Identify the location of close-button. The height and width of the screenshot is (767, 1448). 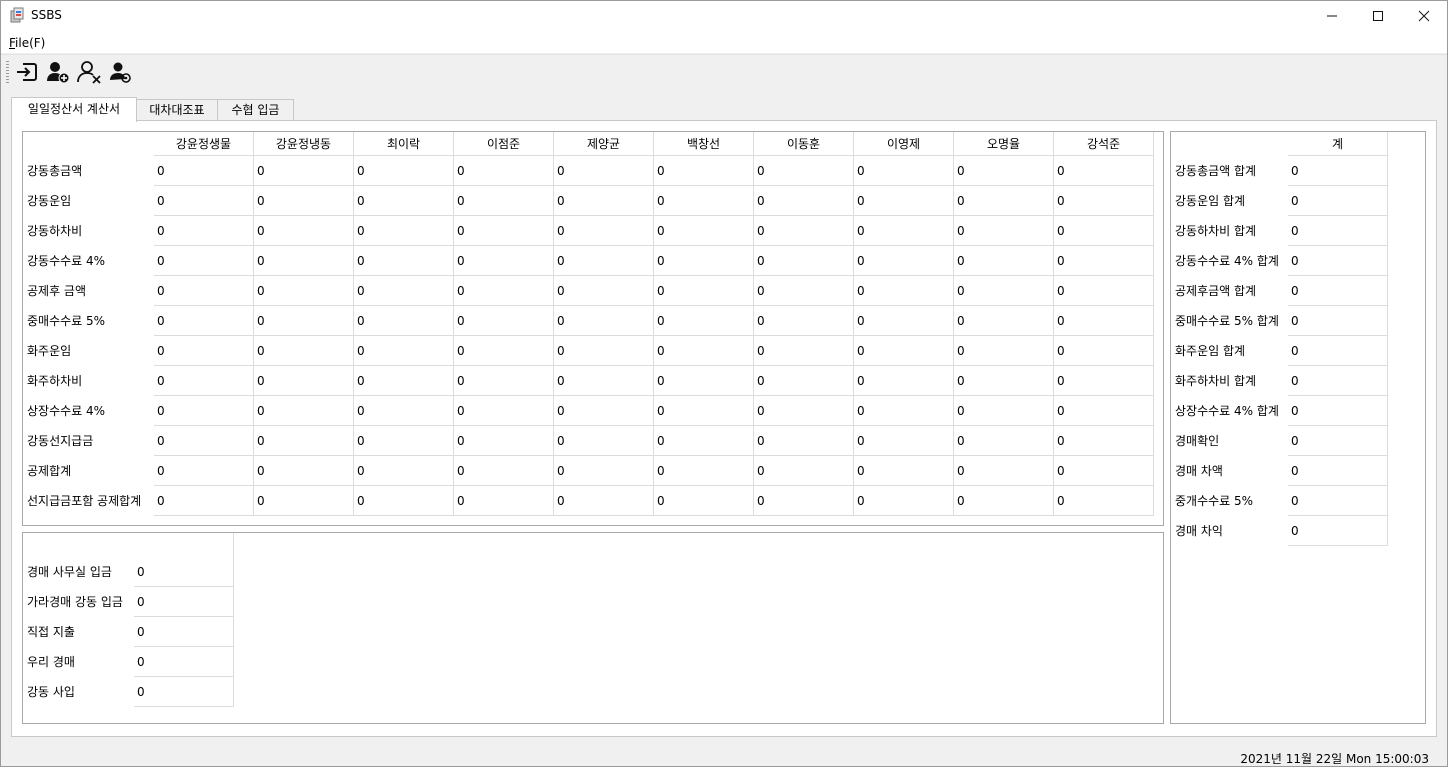
(1424, 16).